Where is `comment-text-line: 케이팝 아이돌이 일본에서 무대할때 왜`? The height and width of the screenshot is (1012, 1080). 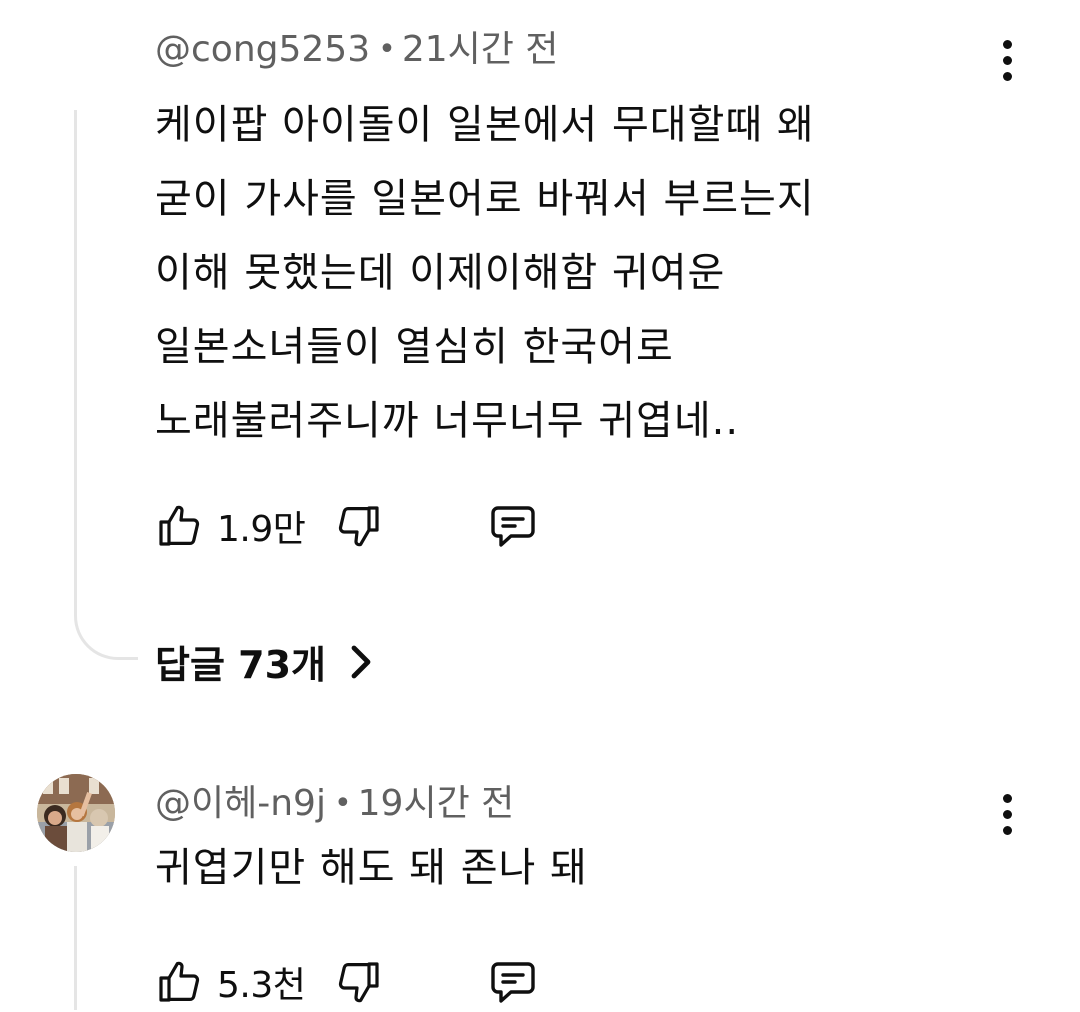 comment-text-line: 케이팝 아이돌이 일본에서 무대할때 왜 is located at coordinates (485, 125).